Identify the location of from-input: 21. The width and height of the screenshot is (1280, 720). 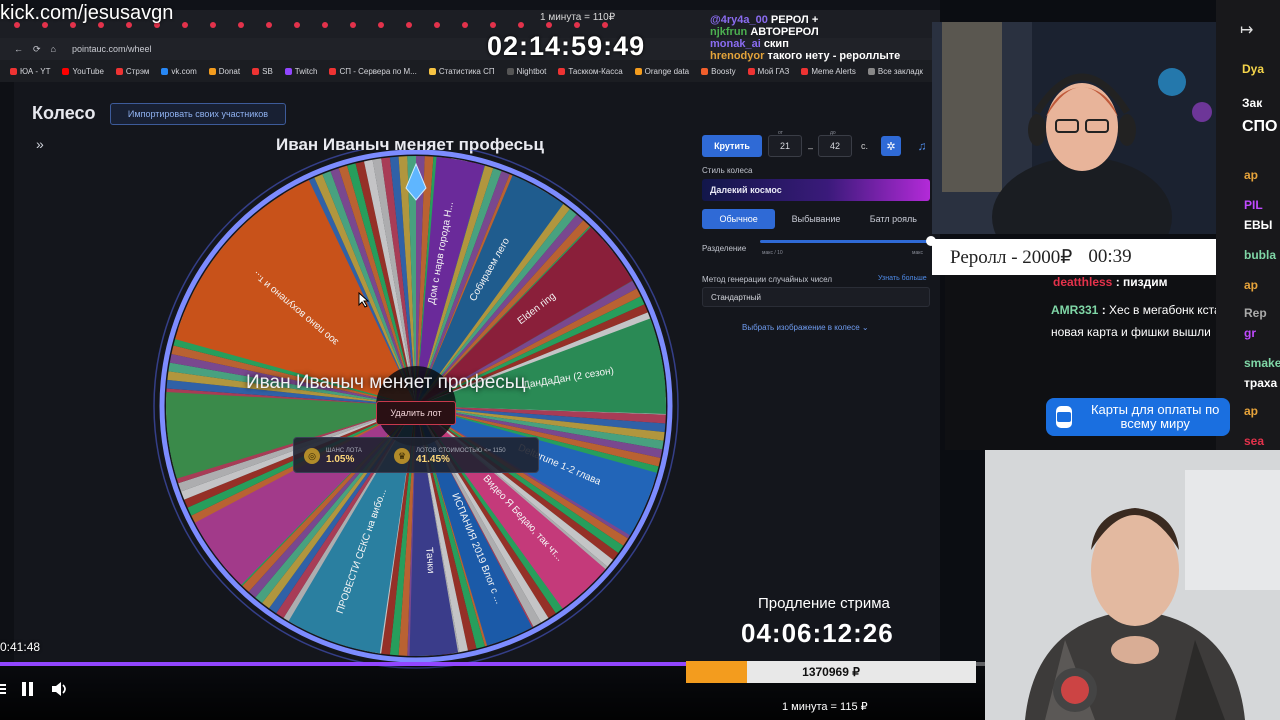
(785, 146).